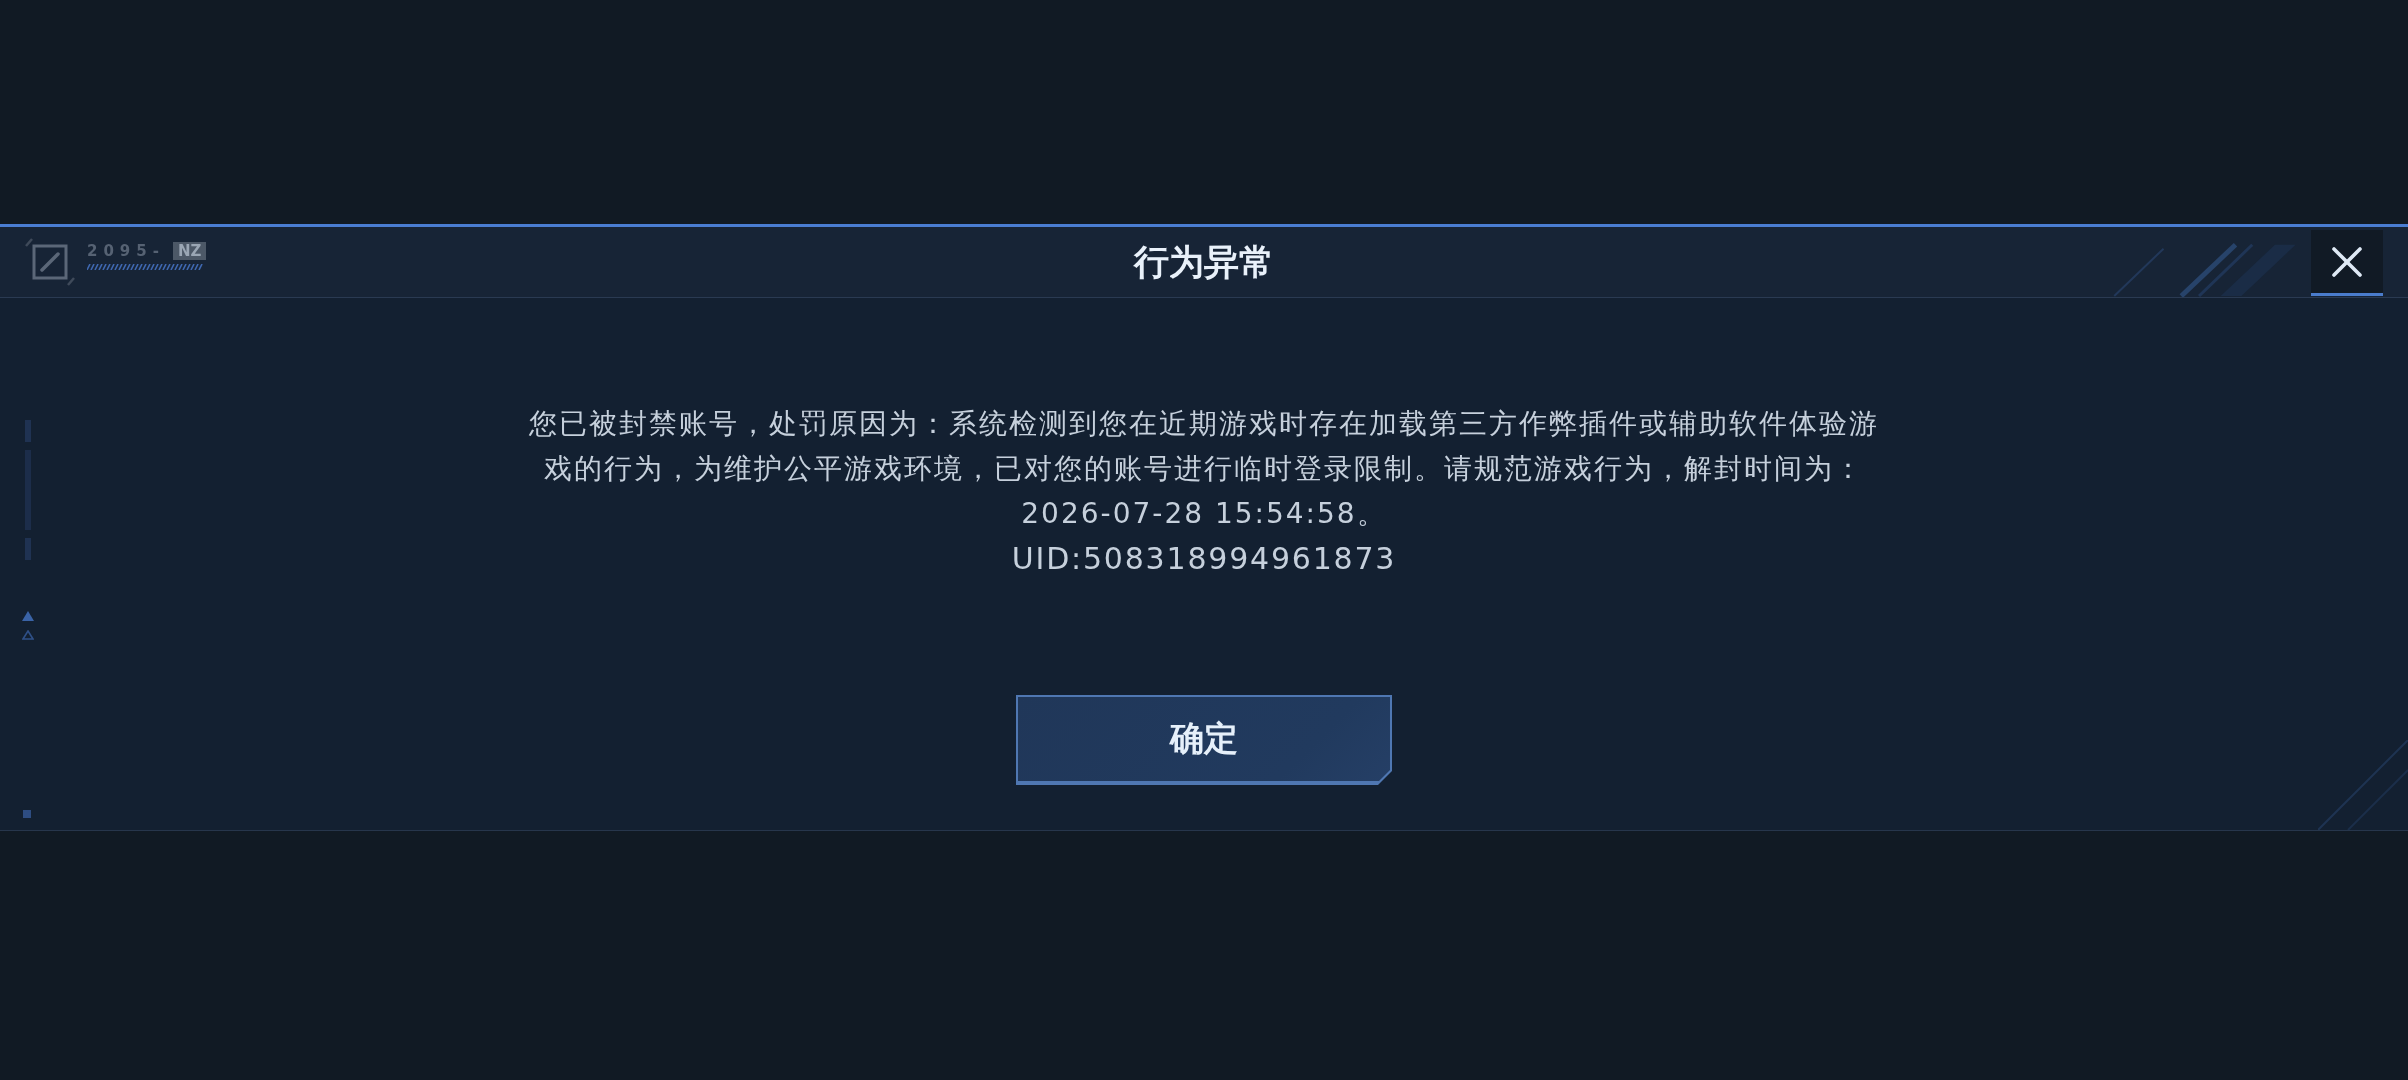 The width and height of the screenshot is (2408, 1080). I want to click on logo-code: 2095-, so click(126, 251).